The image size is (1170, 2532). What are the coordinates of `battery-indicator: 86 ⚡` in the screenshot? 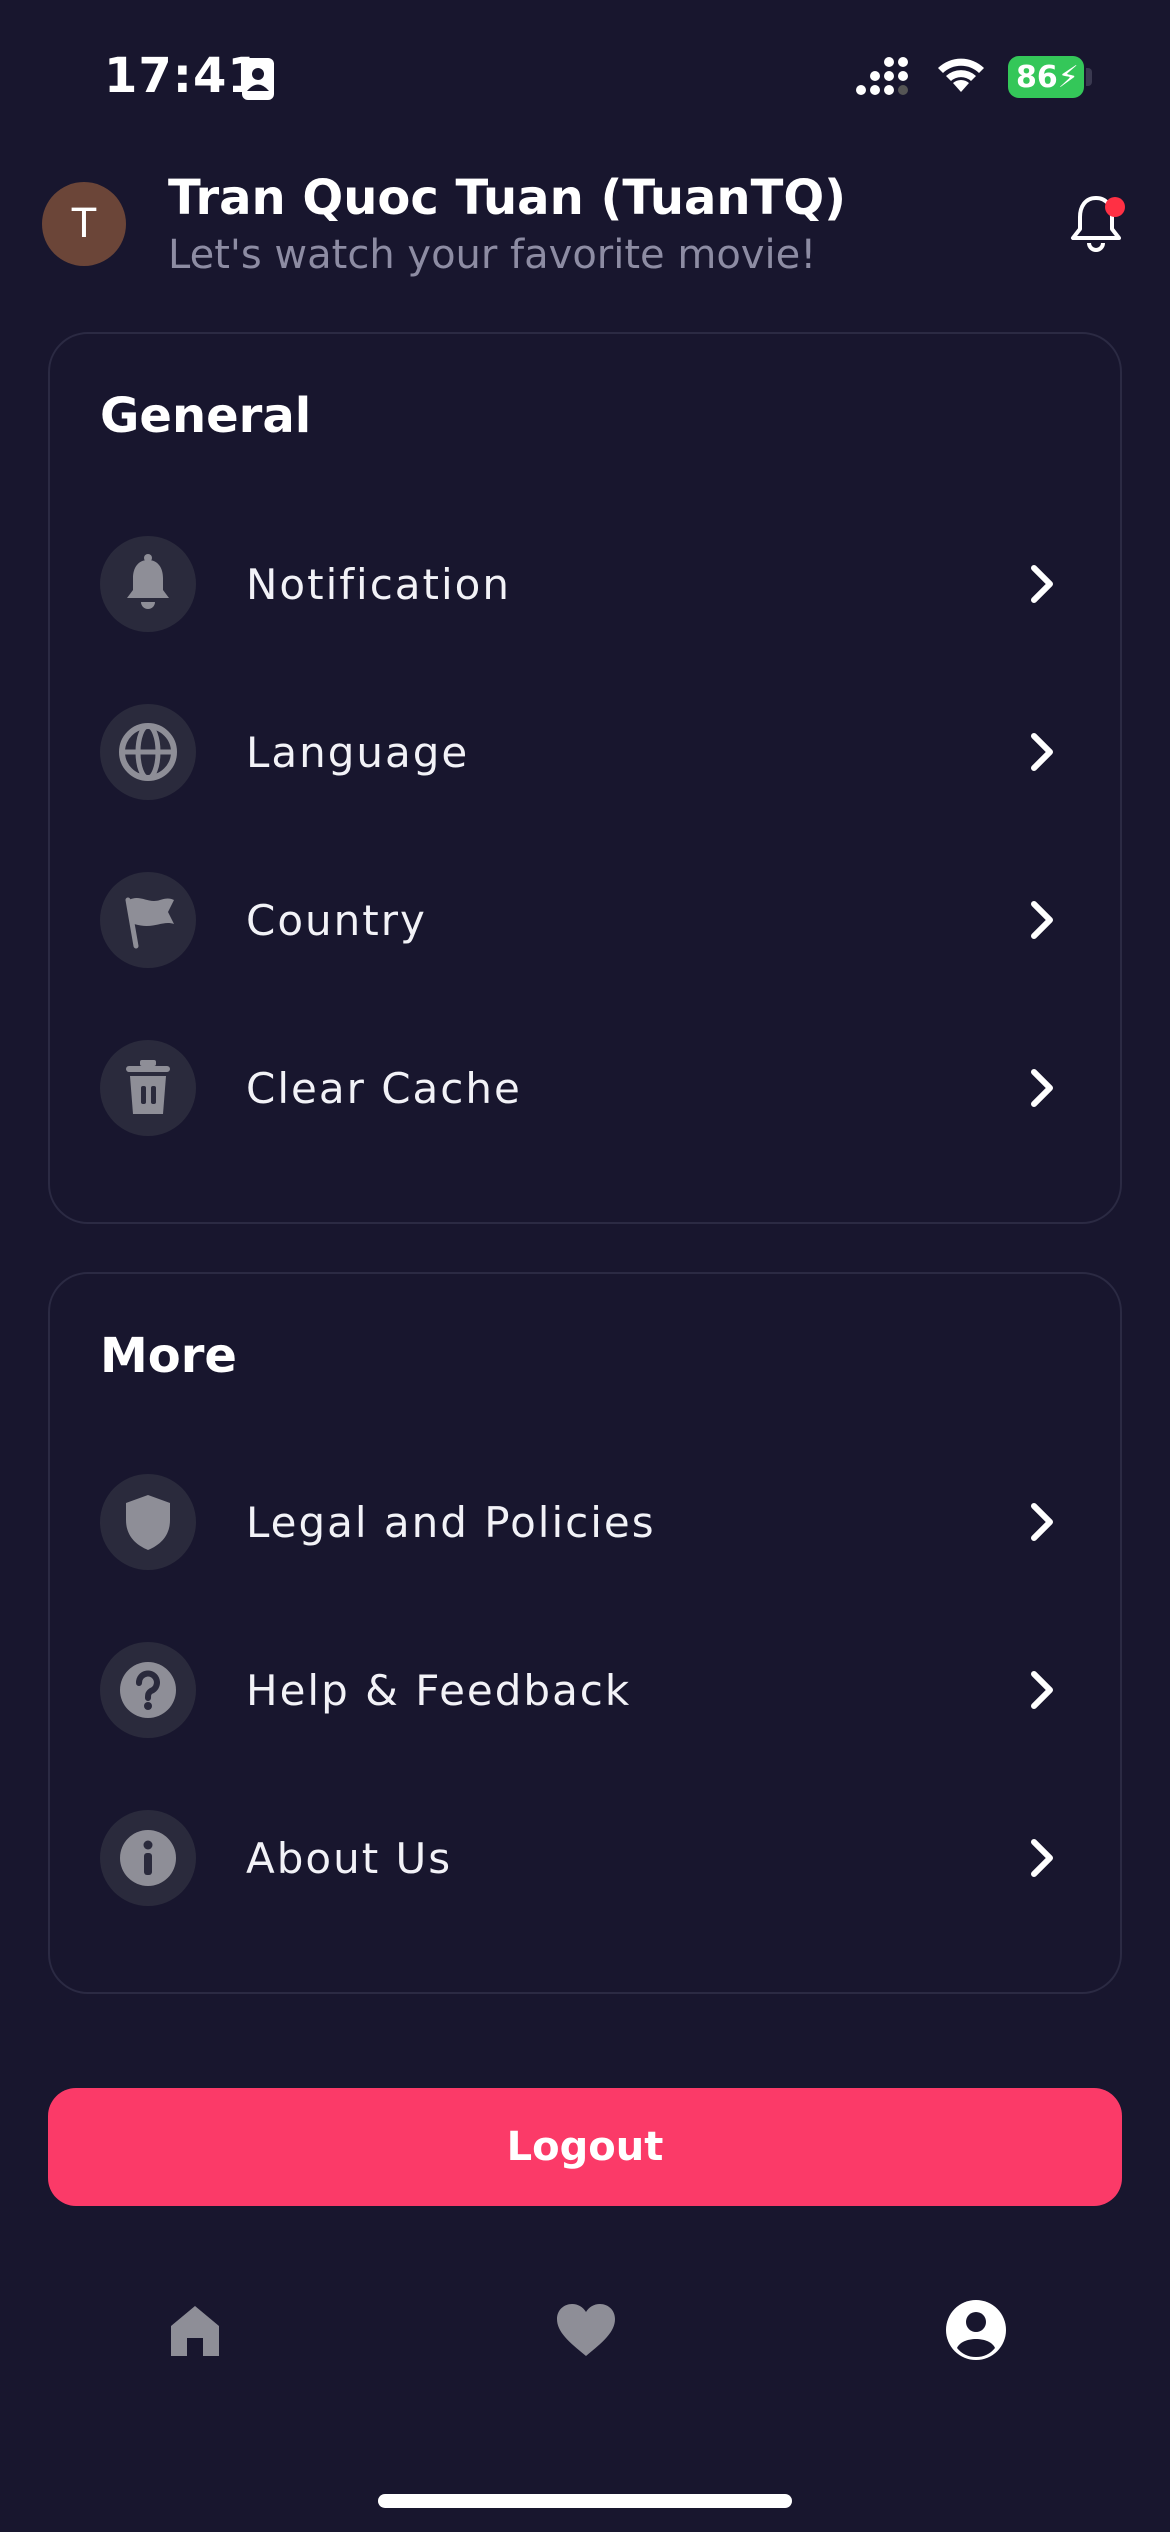 It's located at (1046, 77).